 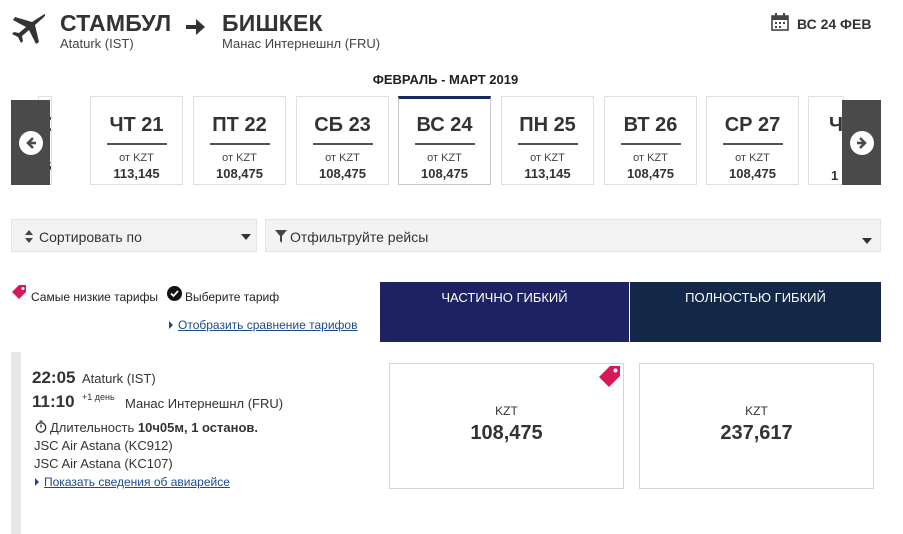 I want to click on next-dates-button, so click(x=861, y=142).